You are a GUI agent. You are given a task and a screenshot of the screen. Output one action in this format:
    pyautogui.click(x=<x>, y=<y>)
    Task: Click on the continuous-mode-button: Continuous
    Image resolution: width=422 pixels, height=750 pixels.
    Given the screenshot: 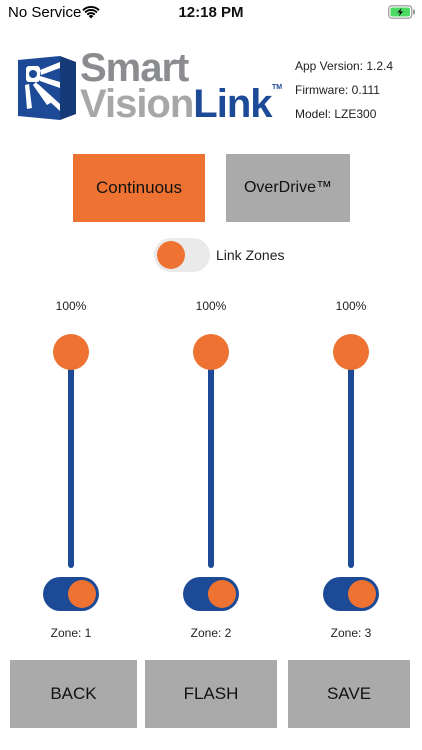 What is the action you would take?
    pyautogui.click(x=139, y=188)
    